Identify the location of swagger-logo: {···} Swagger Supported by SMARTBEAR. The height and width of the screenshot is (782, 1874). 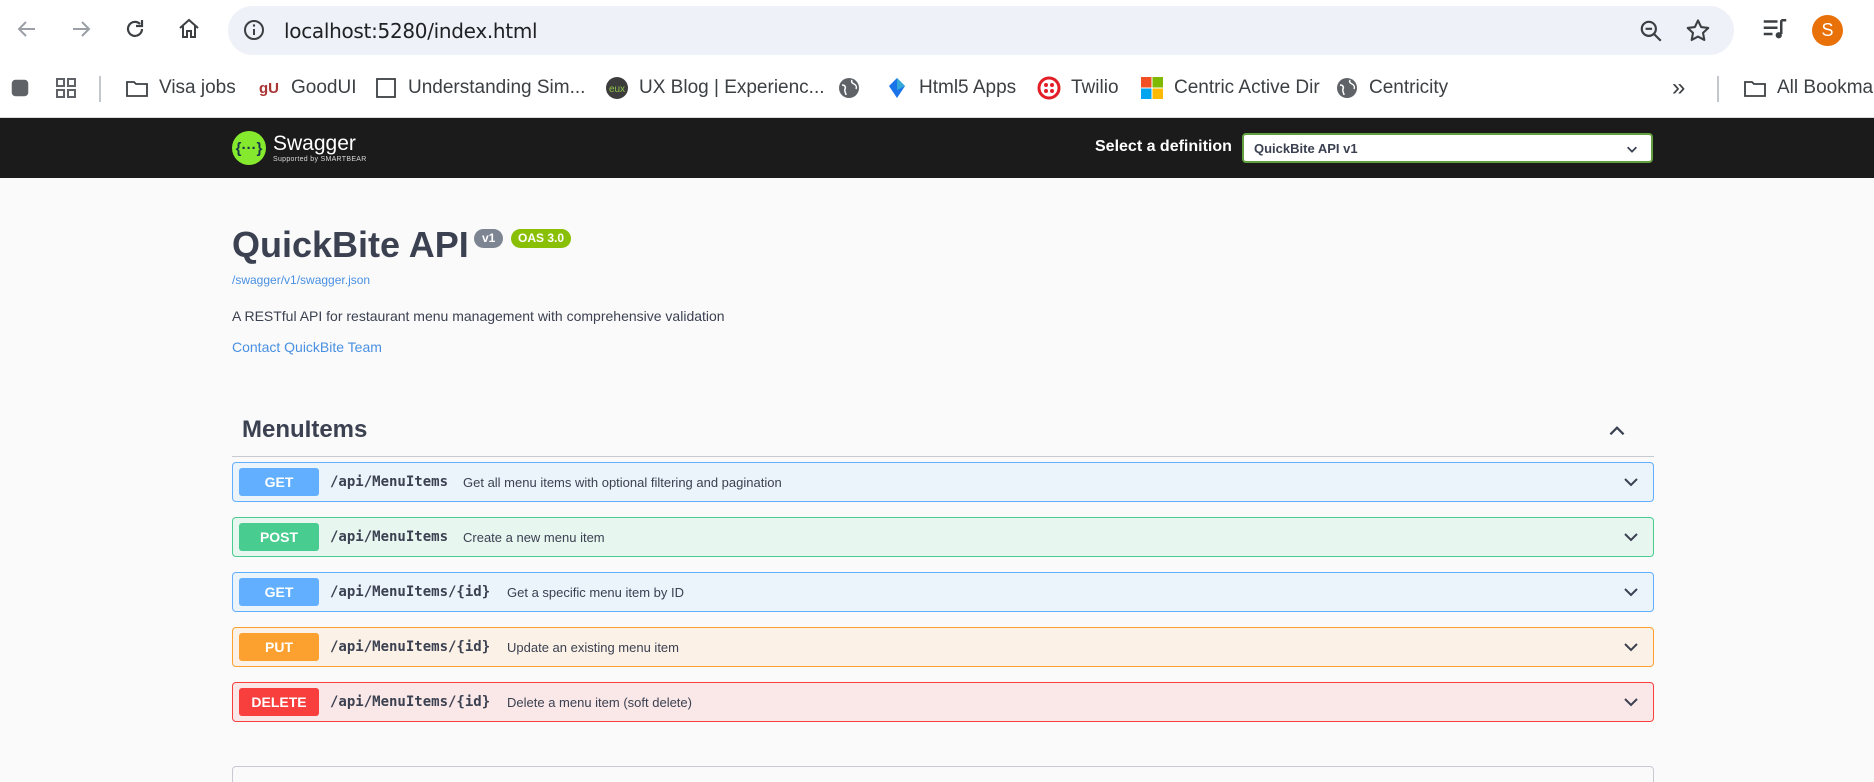
(299, 148).